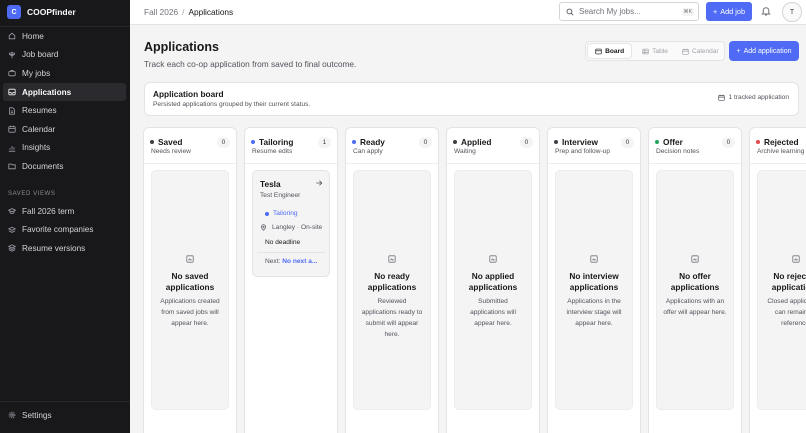 The height and width of the screenshot is (433, 806). I want to click on view-calendar-button: Calendar, so click(700, 51).